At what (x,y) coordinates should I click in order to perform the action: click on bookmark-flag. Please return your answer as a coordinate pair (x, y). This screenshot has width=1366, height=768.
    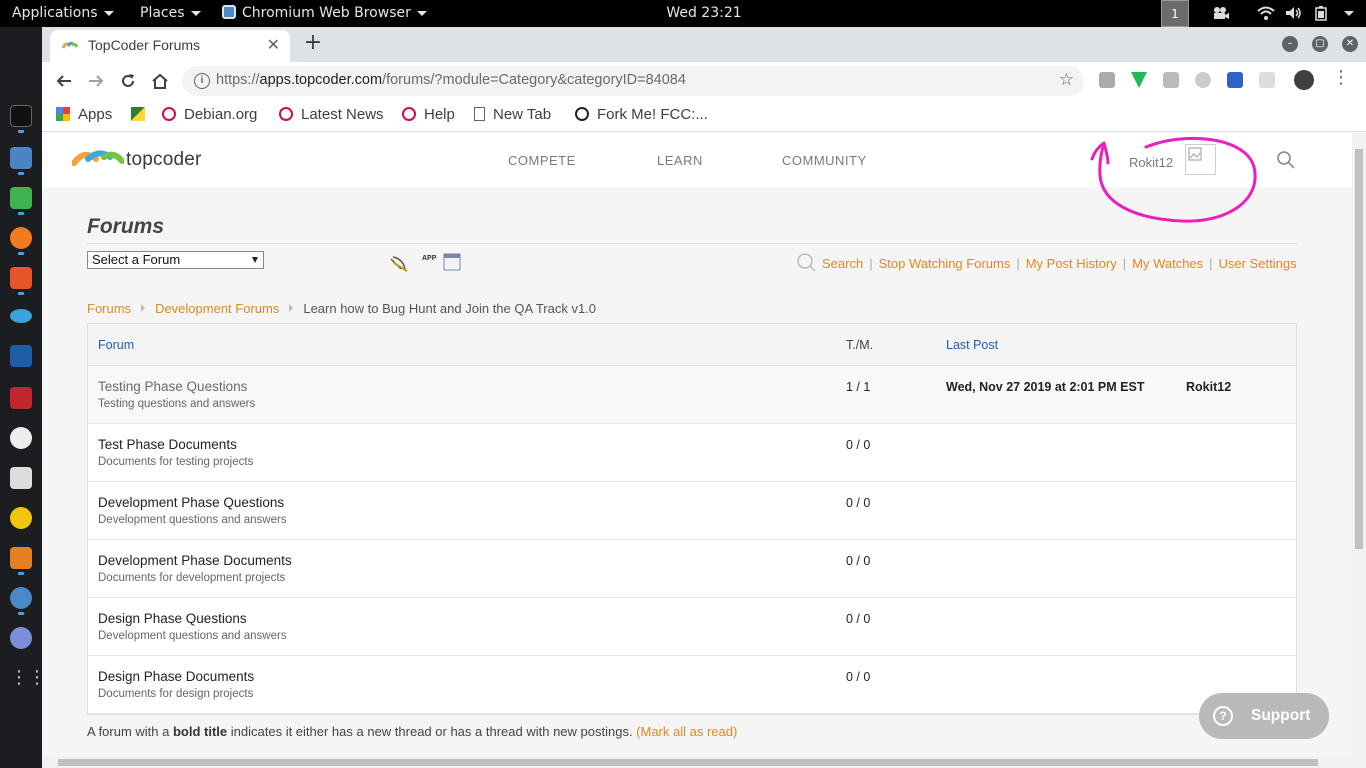
    Looking at the image, I should click on (142, 114).